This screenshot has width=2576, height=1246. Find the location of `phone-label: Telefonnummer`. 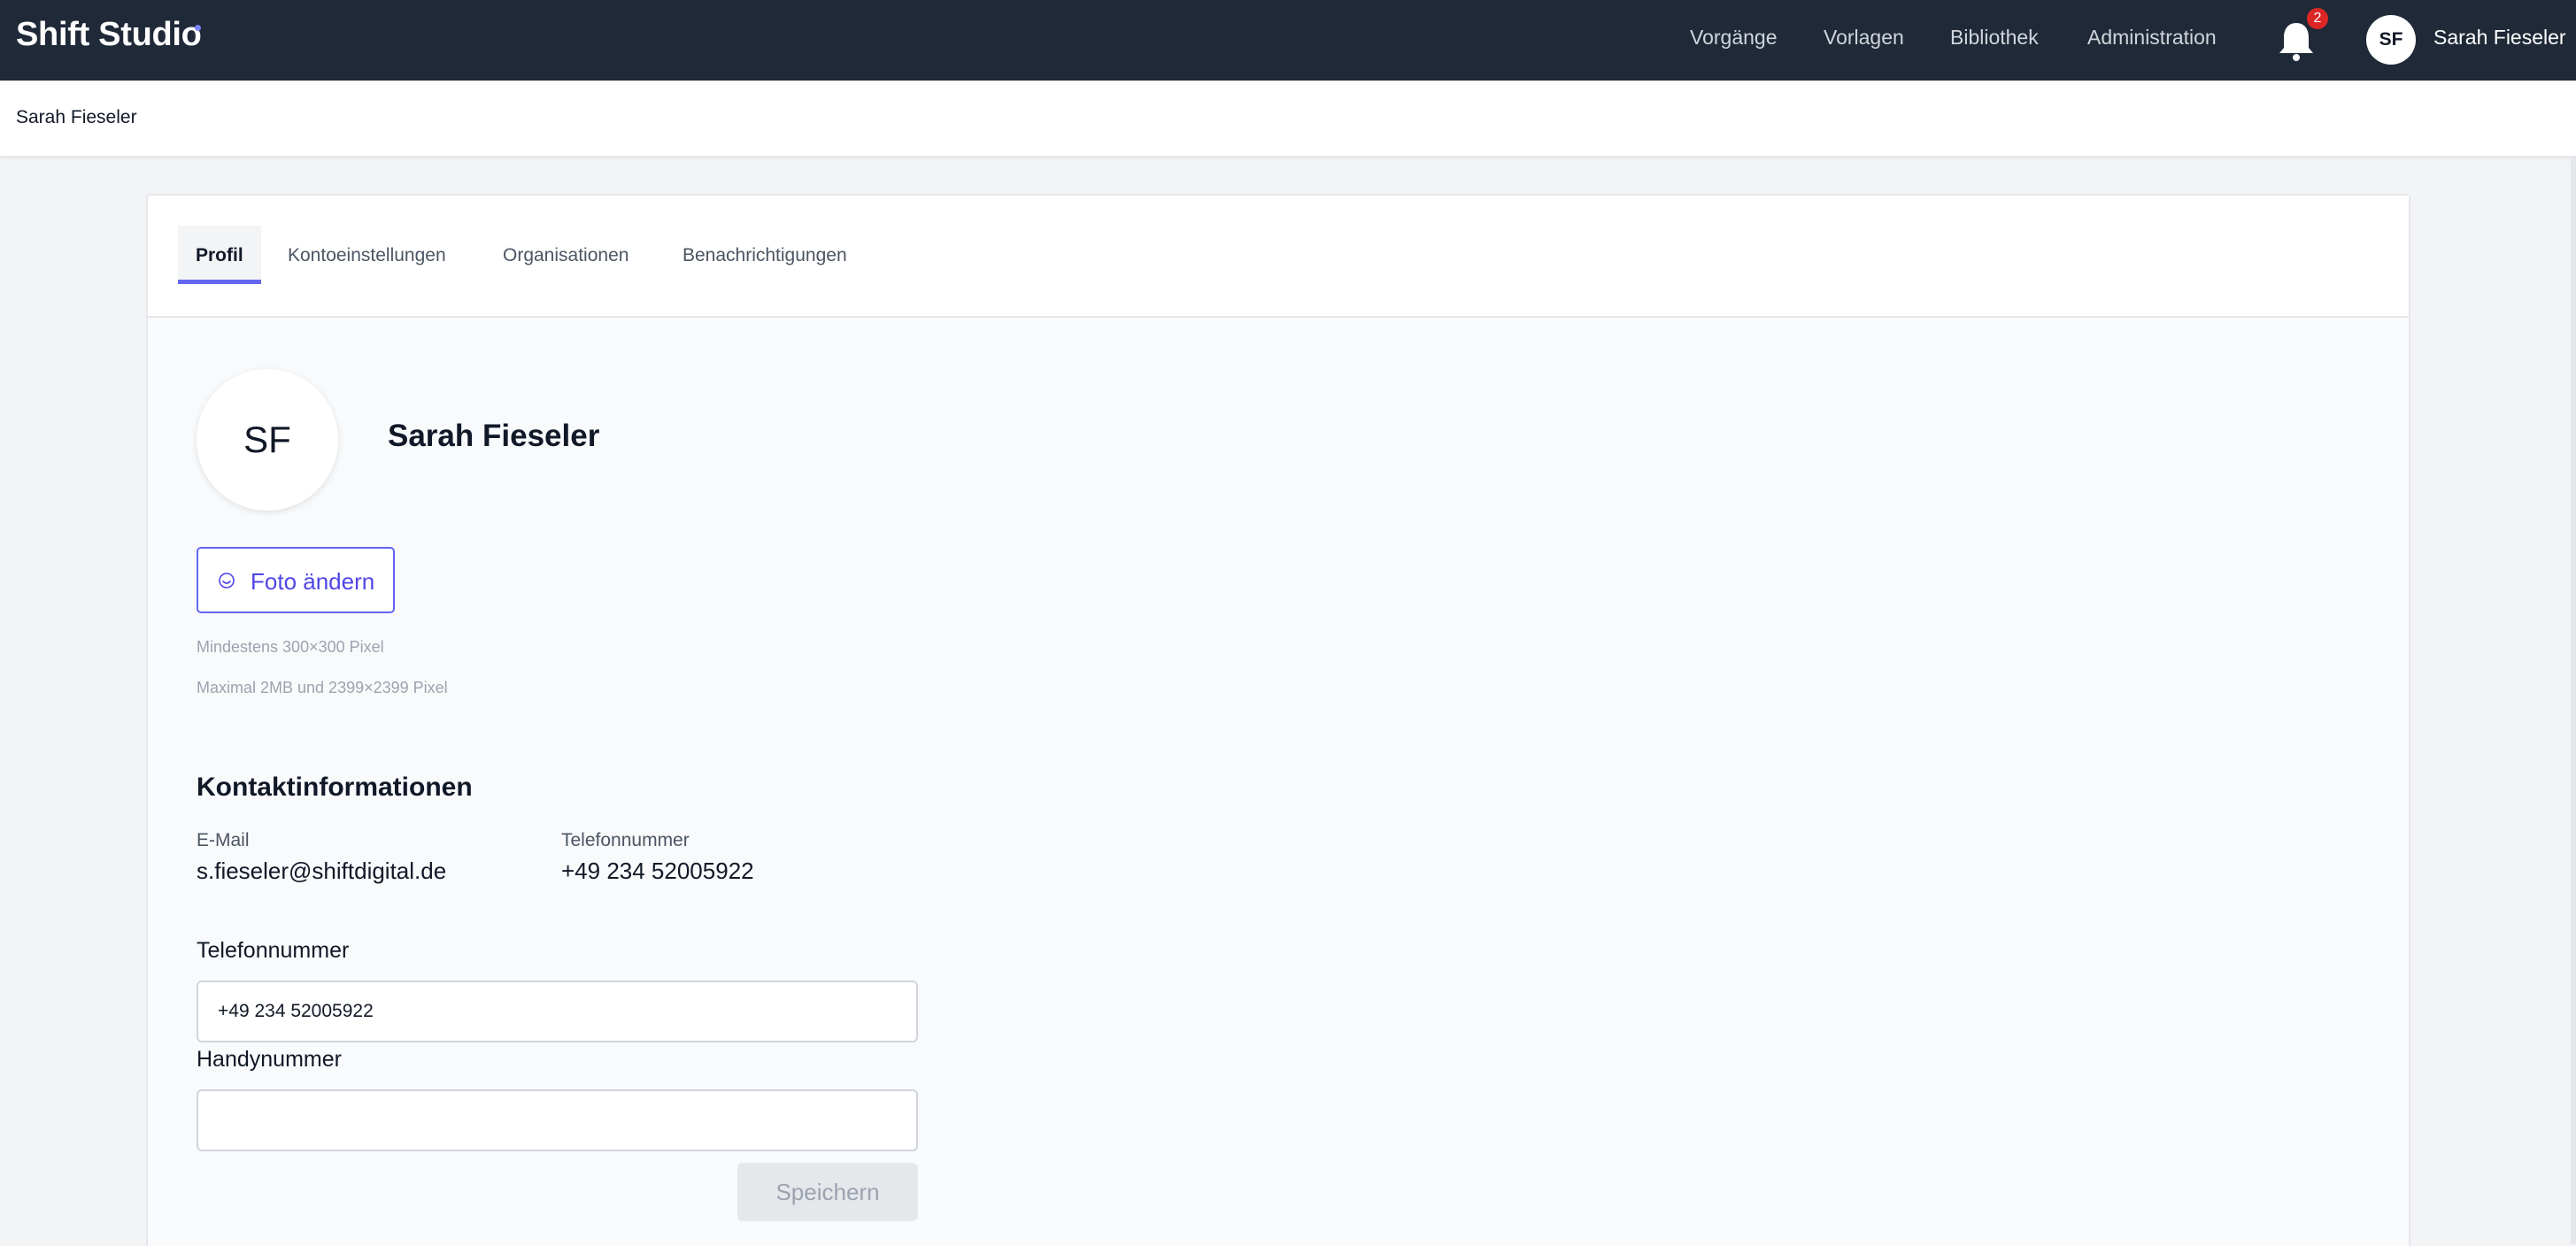

phone-label: Telefonnummer is located at coordinates (625, 840).